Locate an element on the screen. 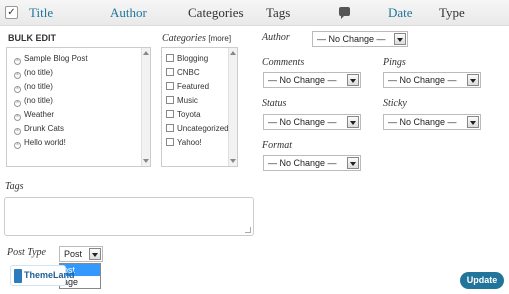  comments-select: — No Change — is located at coordinates (312, 80).